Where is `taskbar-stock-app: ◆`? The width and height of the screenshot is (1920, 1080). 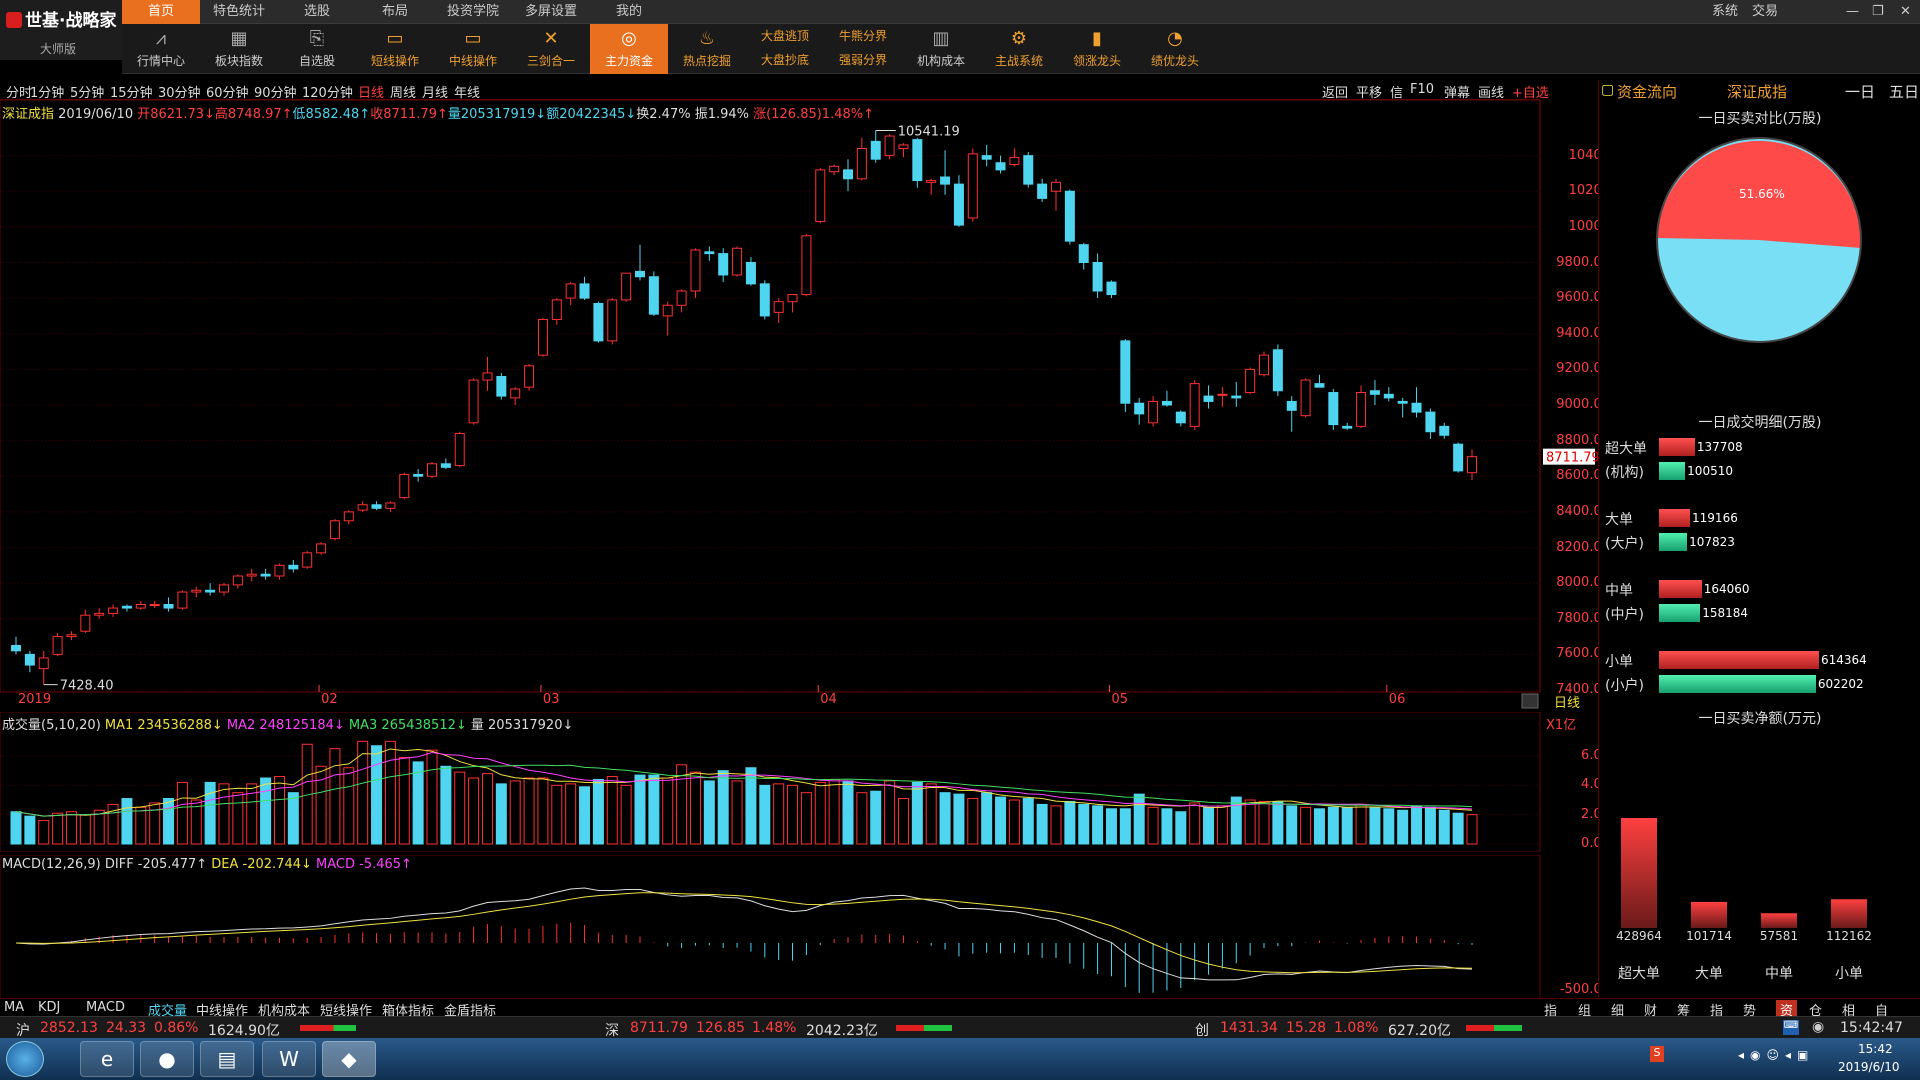
taskbar-stock-app: ◆ is located at coordinates (349, 1059).